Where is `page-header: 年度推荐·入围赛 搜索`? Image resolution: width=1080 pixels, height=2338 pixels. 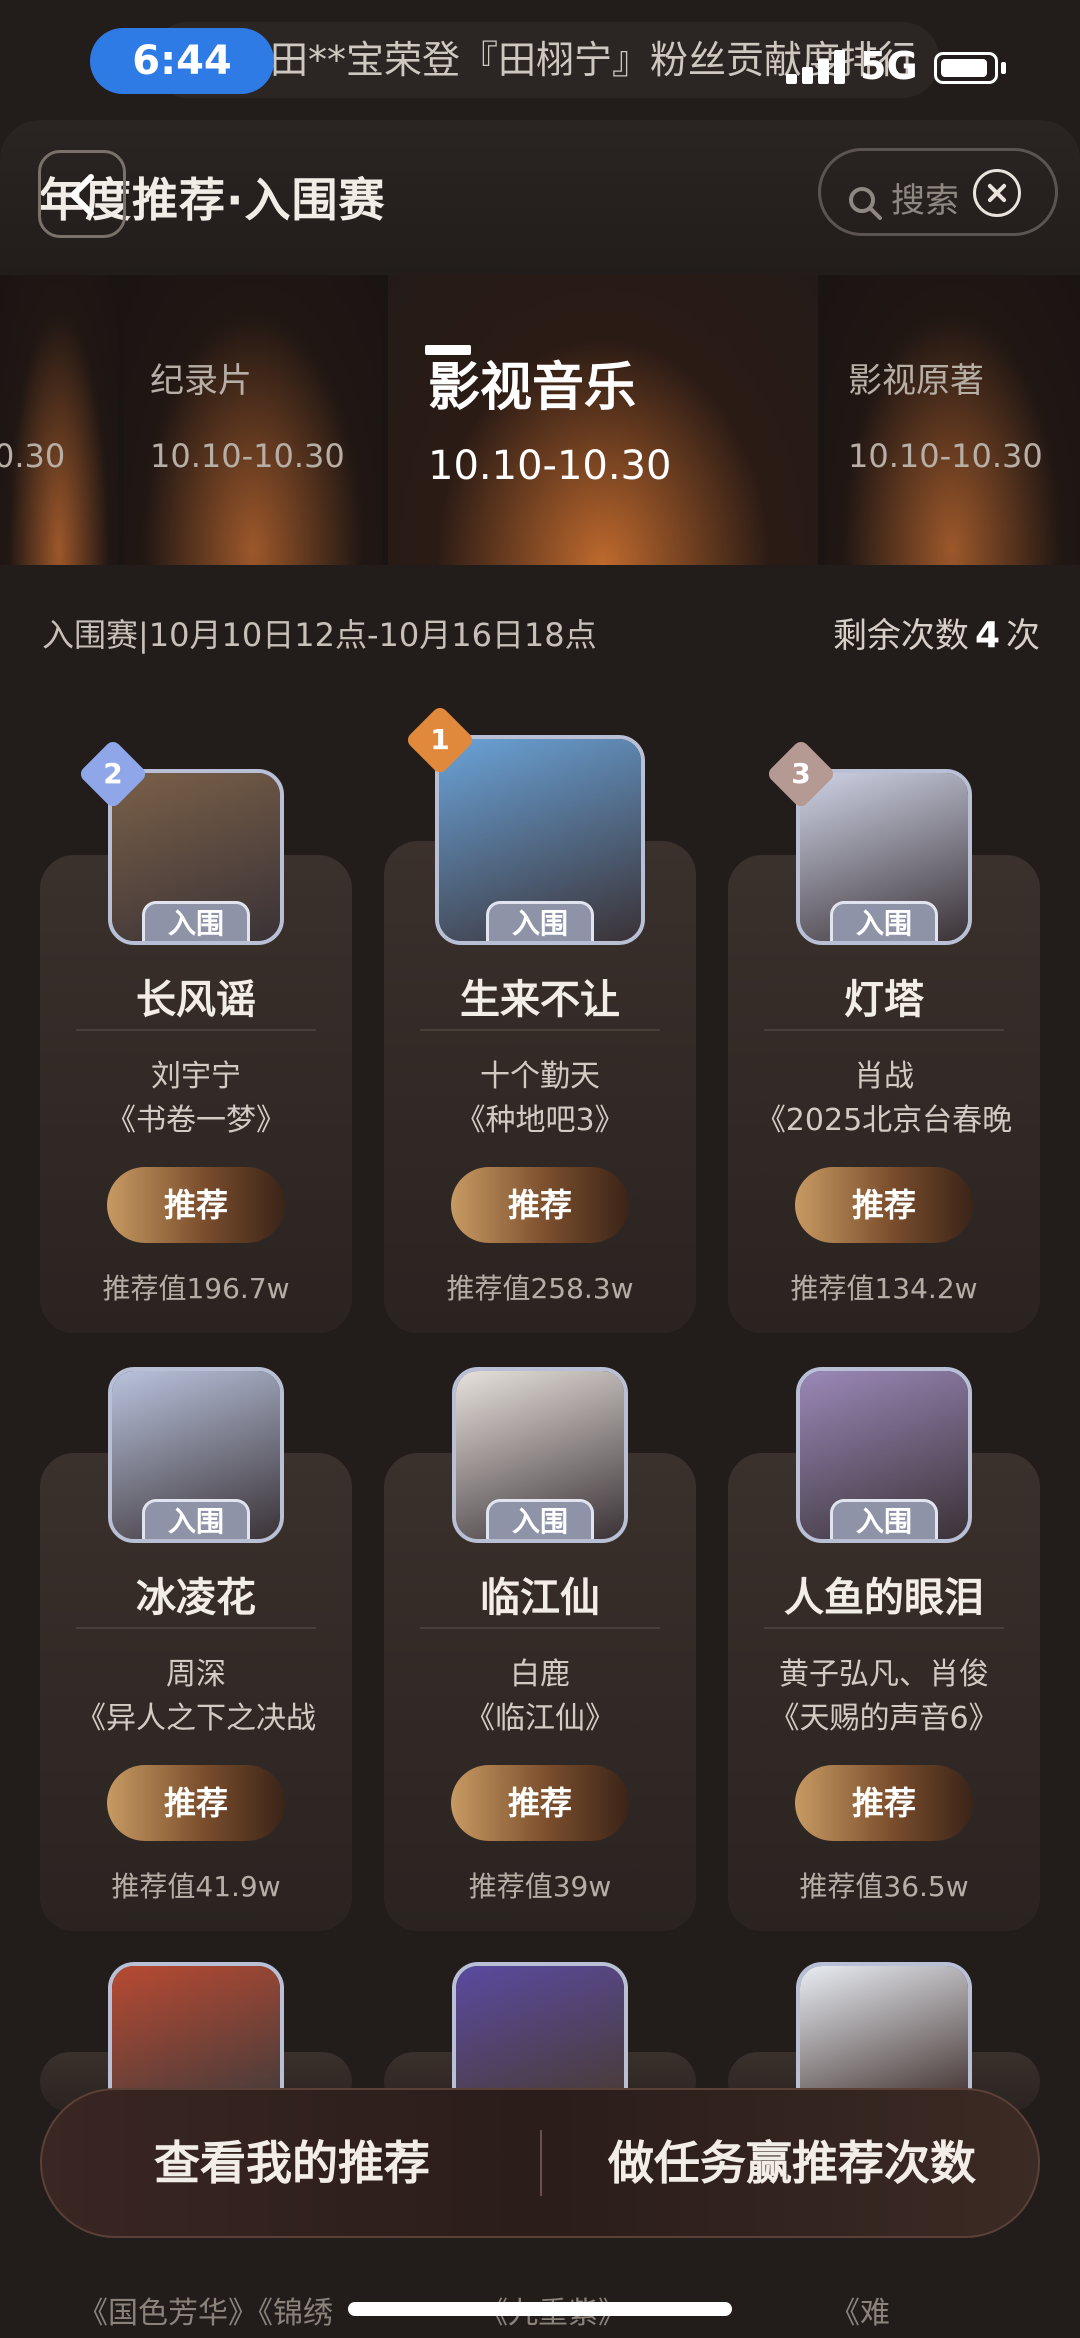
page-header: 年度推荐·入围赛 搜索 is located at coordinates (540, 197).